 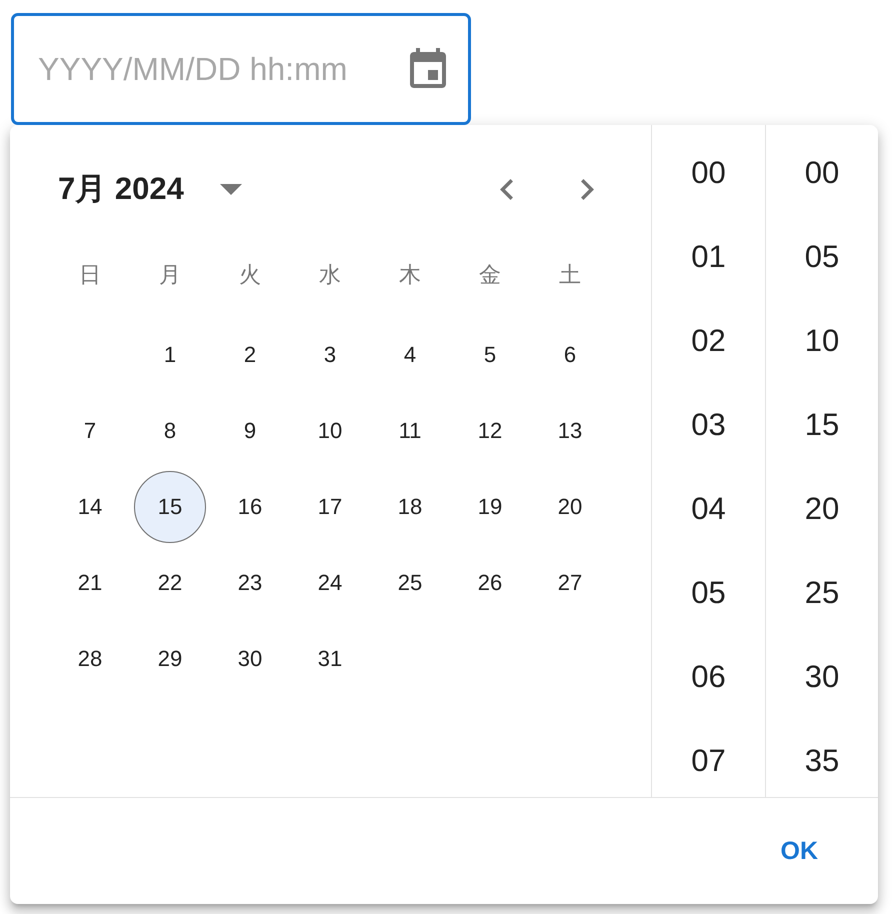 What do you see at coordinates (708, 425) in the screenshot?
I see `hour-option: 03` at bounding box center [708, 425].